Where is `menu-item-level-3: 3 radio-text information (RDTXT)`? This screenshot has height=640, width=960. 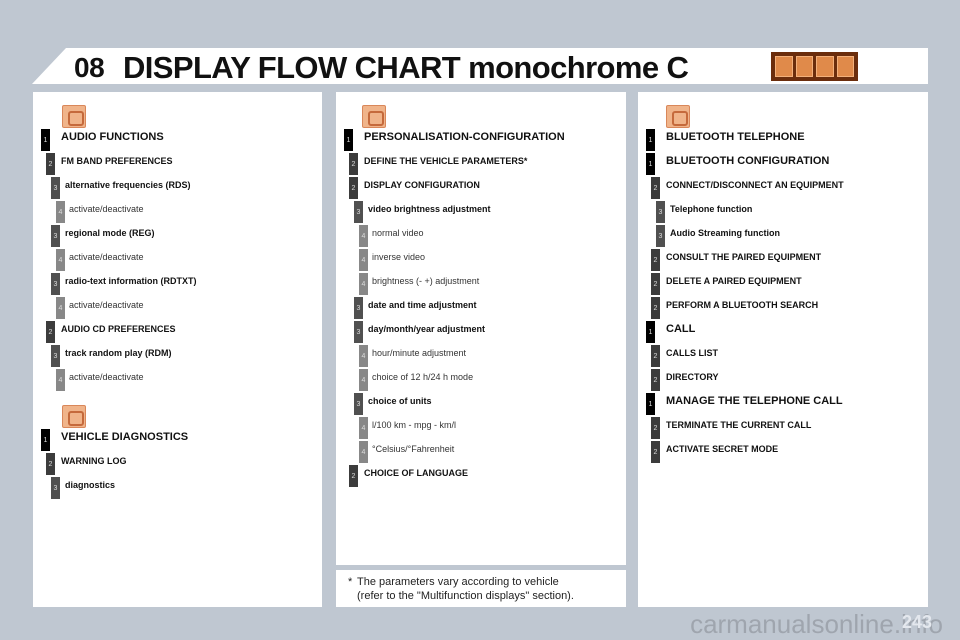 menu-item-level-3: 3 radio-text information (RDTXT) is located at coordinates (178, 284).